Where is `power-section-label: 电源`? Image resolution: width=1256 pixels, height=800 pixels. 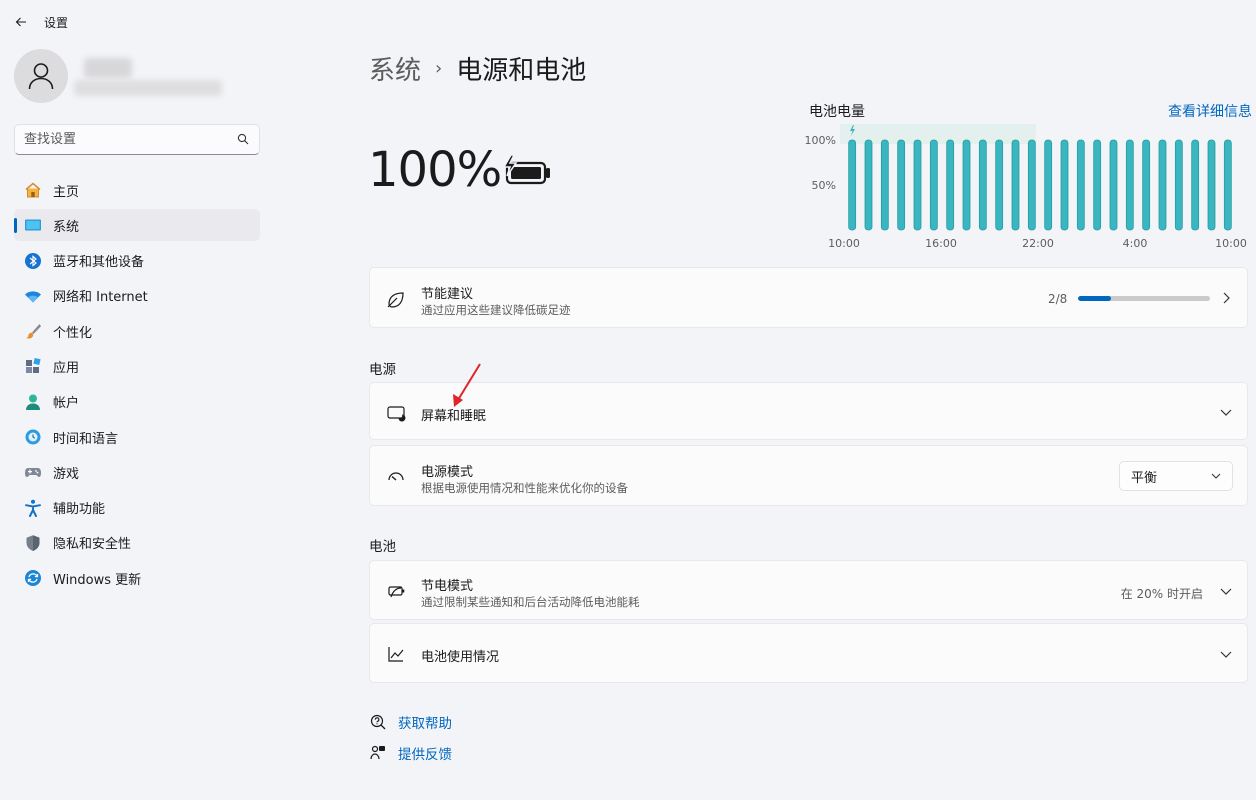
power-section-label: 电源 is located at coordinates (382, 370).